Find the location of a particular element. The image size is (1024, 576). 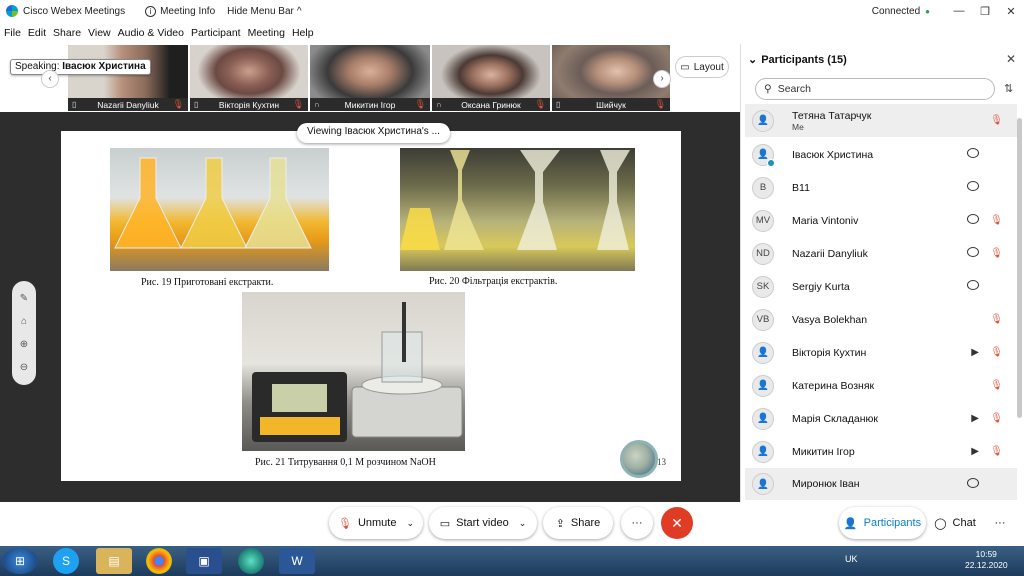

participant-row: 👤 Микитин Ігор ▶ 🎙 is located at coordinates (881, 451).